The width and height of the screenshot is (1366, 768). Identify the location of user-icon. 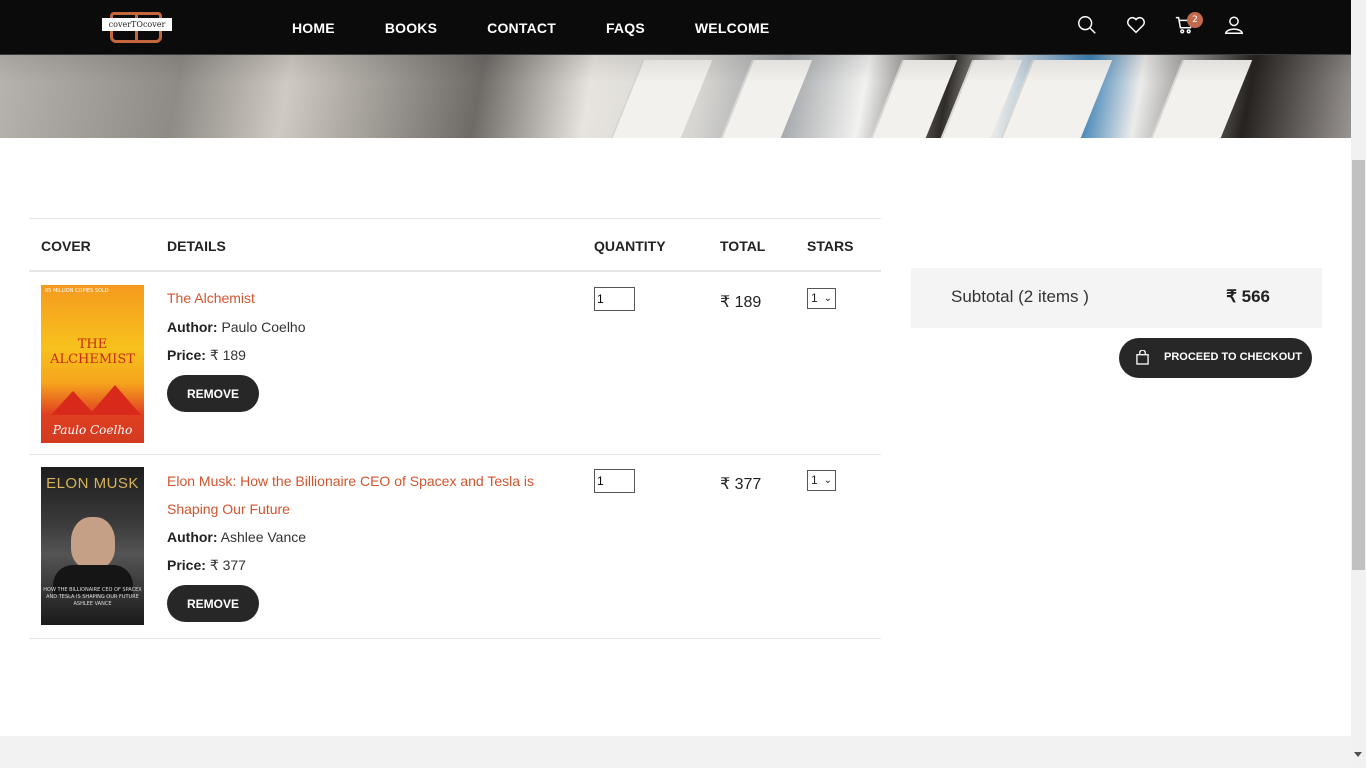
(1235, 27).